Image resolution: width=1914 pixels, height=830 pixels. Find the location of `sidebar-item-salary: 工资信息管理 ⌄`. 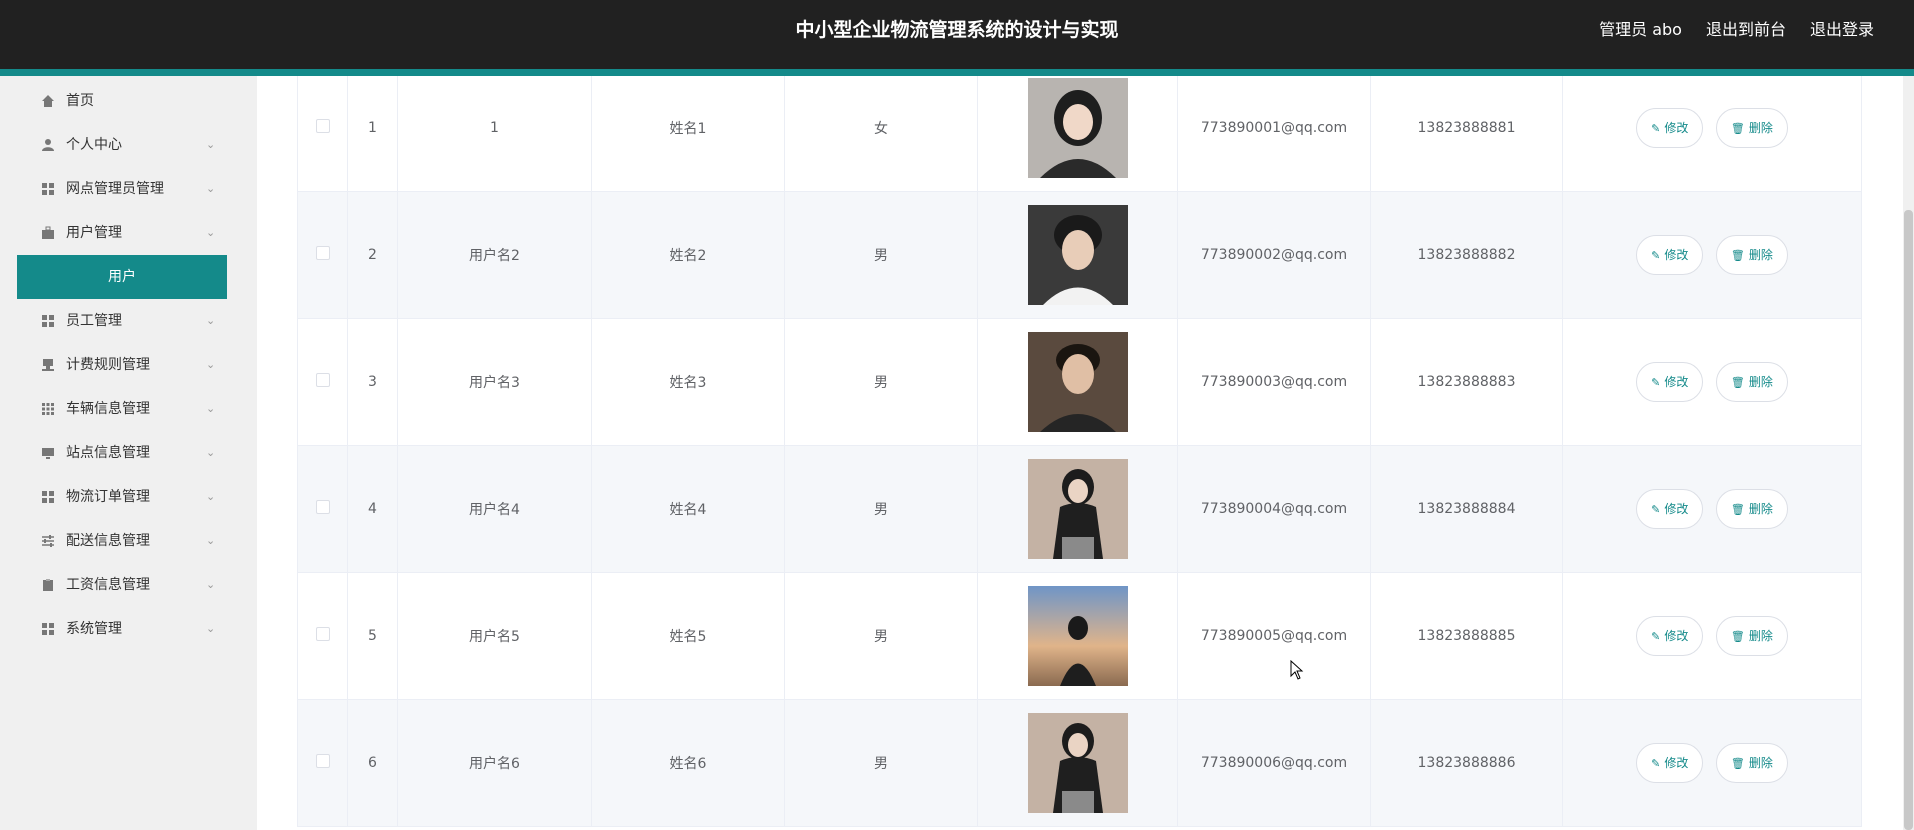

sidebar-item-salary: 工资信息管理 ⌄ is located at coordinates (128, 585).